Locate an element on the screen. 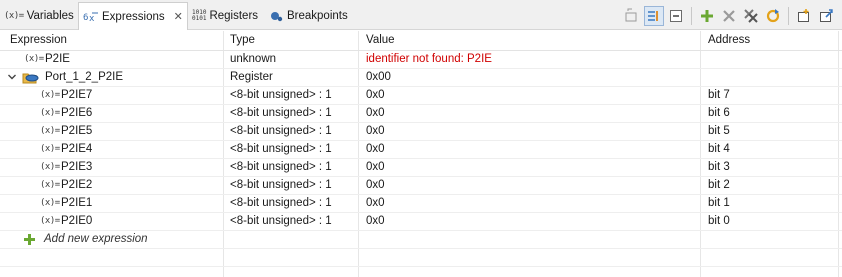 Image resolution: width=842 pixels, height=277 pixels. expressions-icon: 6x is located at coordinates (91, 17).